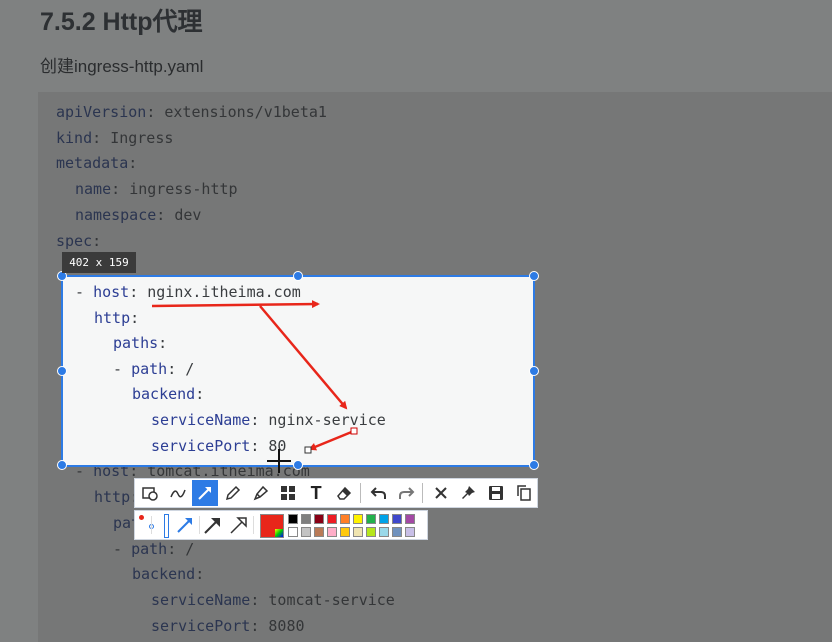 The image size is (832, 642). I want to click on resize-handle-top, so click(298, 276).